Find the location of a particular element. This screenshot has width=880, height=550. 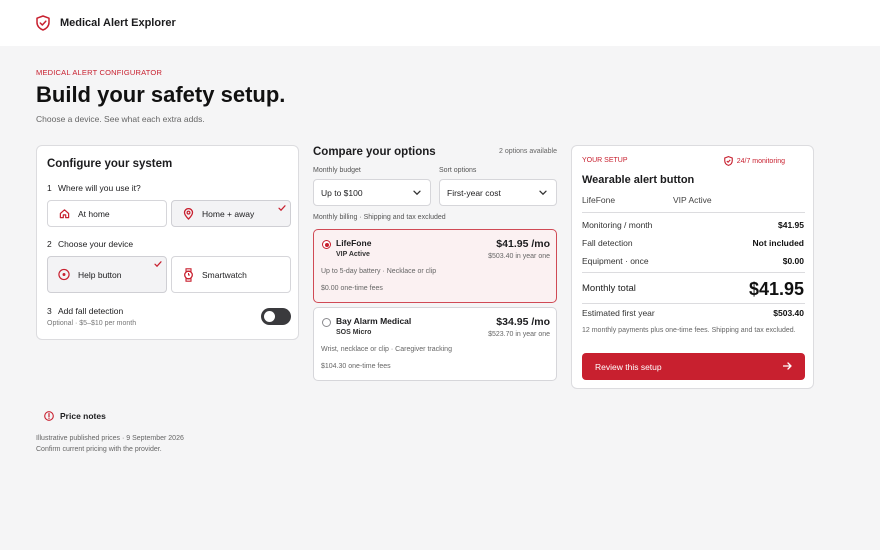

configure-title: Configure your system is located at coordinates (110, 164).